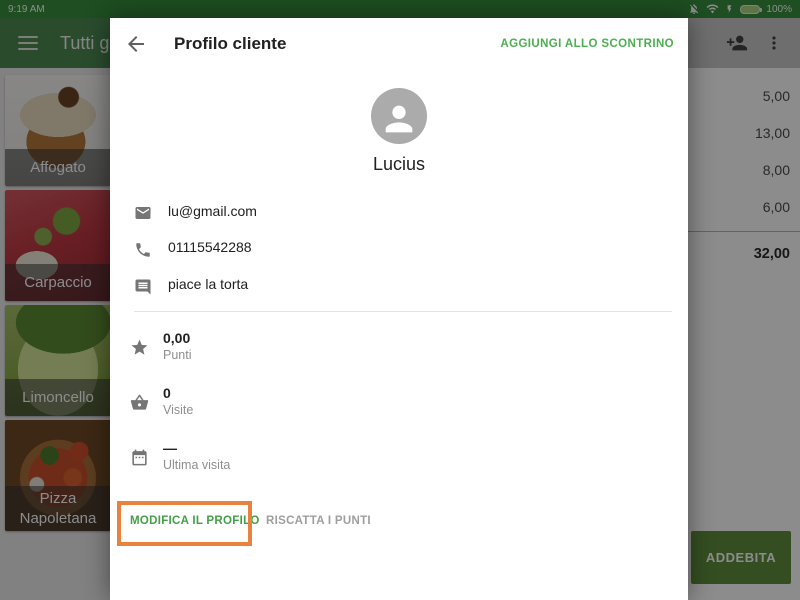 This screenshot has width=800, height=600. What do you see at coordinates (230, 43) in the screenshot?
I see `dialog-title: Profilo cliente` at bounding box center [230, 43].